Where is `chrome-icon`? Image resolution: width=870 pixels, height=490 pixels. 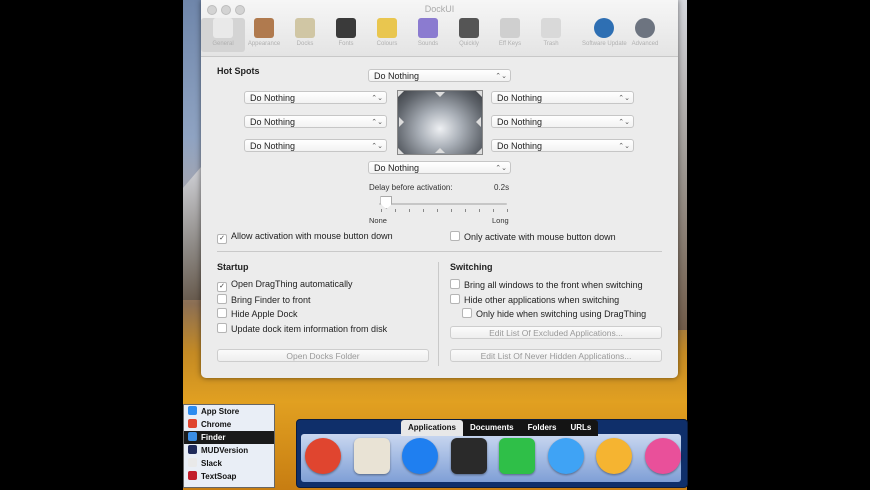 chrome-icon is located at coordinates (323, 456).